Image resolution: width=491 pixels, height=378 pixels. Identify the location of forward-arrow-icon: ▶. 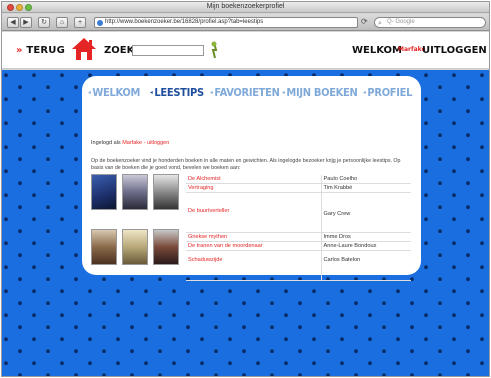
(26, 22).